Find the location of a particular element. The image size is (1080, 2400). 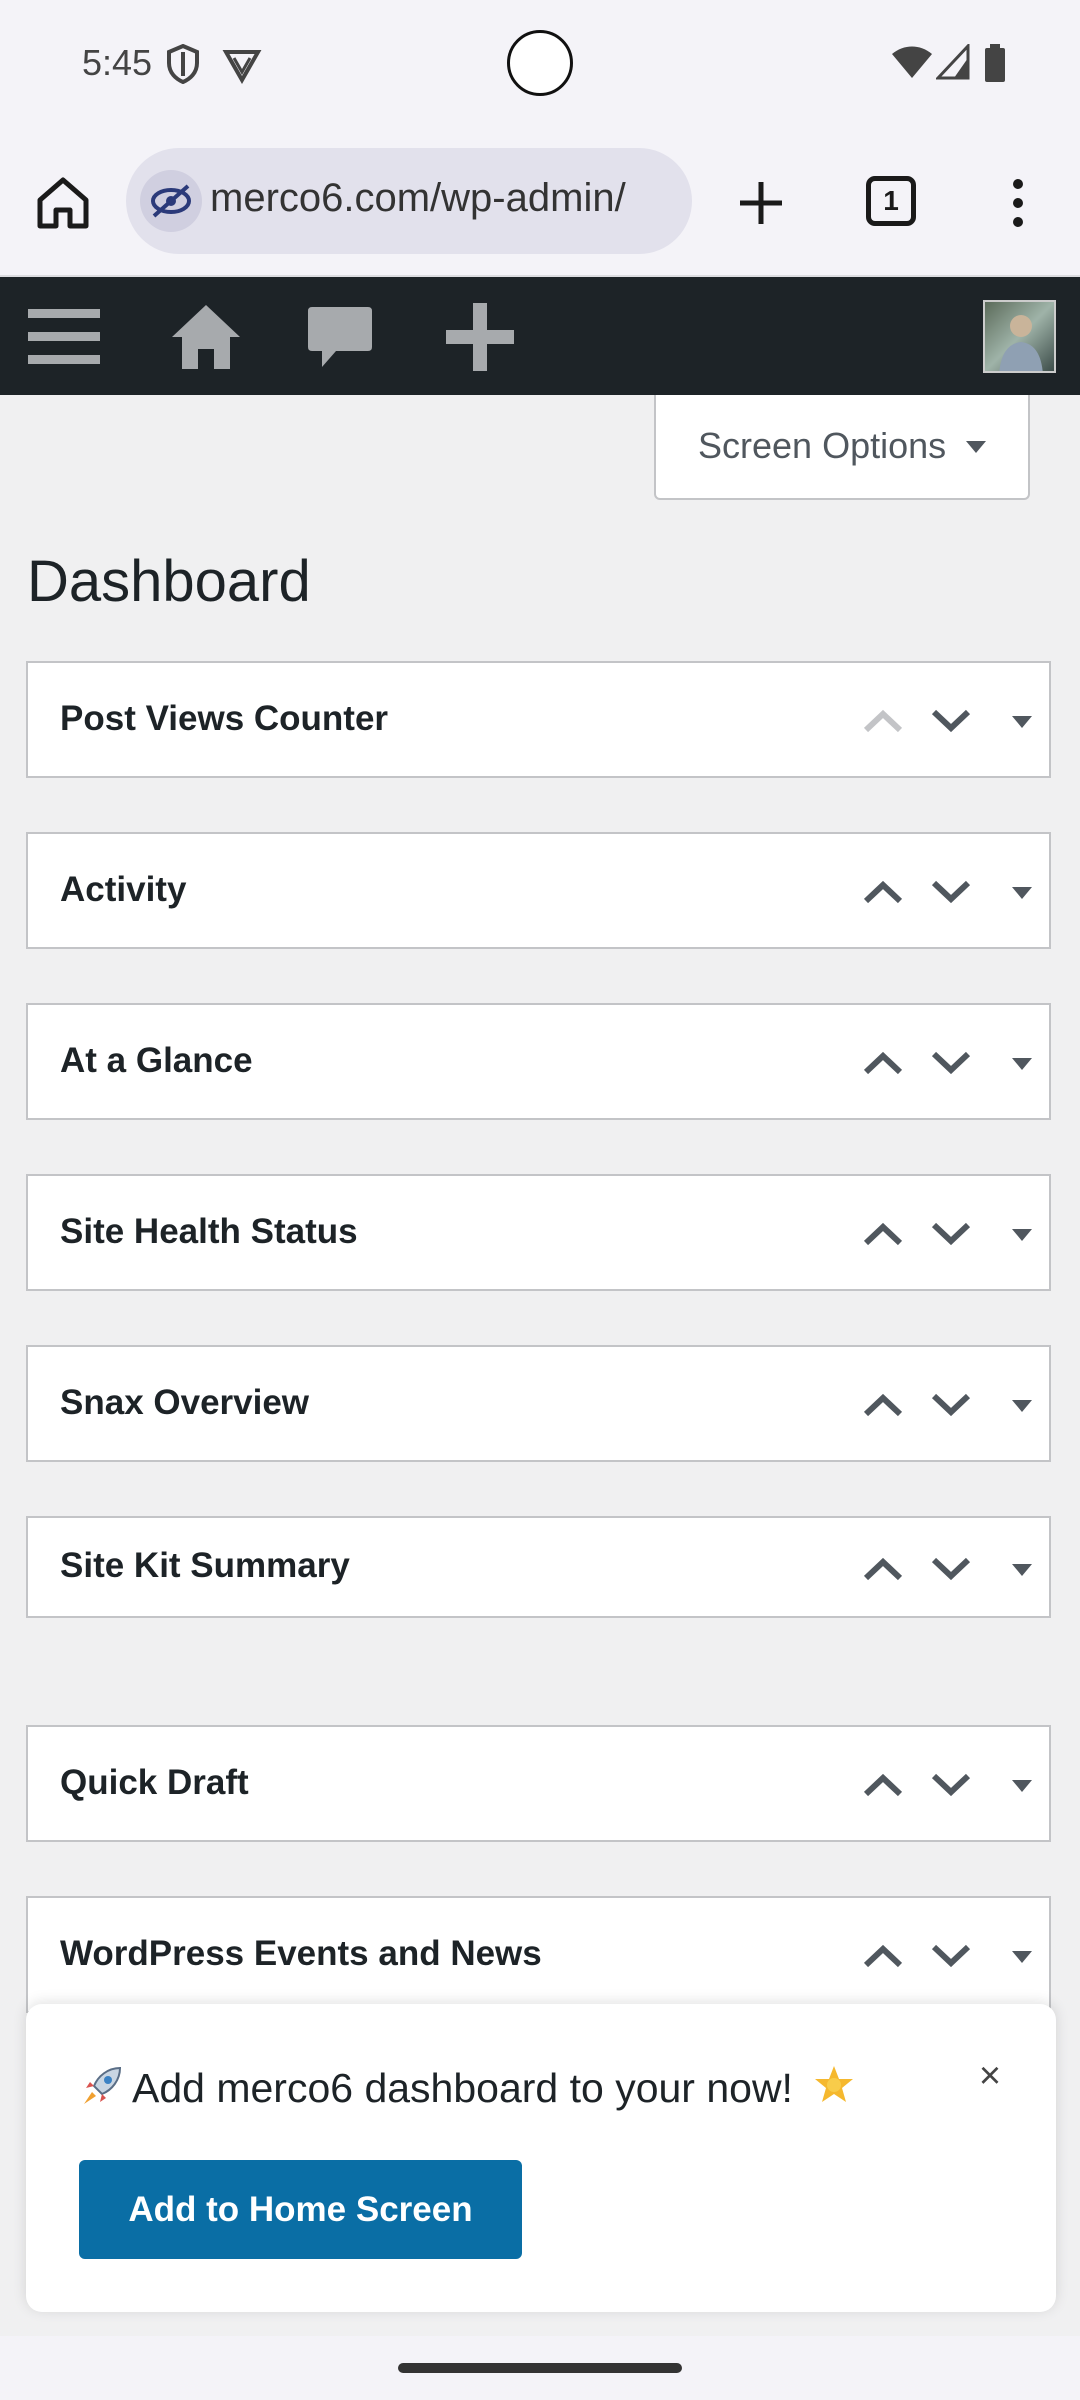

page-title: Dashboard is located at coordinates (169, 581).